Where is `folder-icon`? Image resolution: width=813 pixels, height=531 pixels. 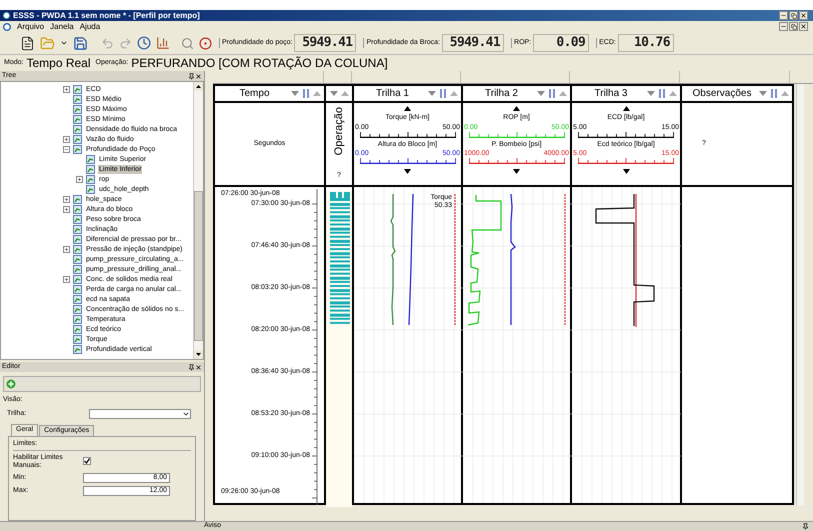 folder-icon is located at coordinates (47, 43).